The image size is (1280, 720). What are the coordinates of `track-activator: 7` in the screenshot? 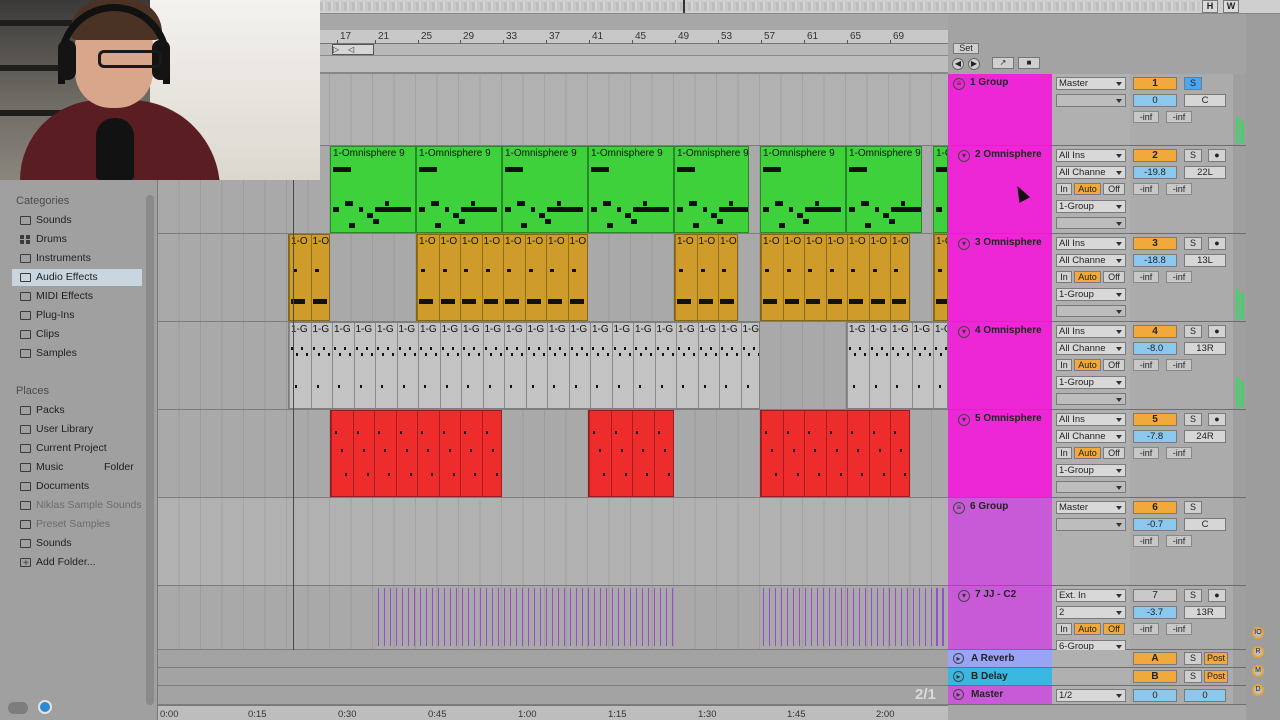 It's located at (1155, 595).